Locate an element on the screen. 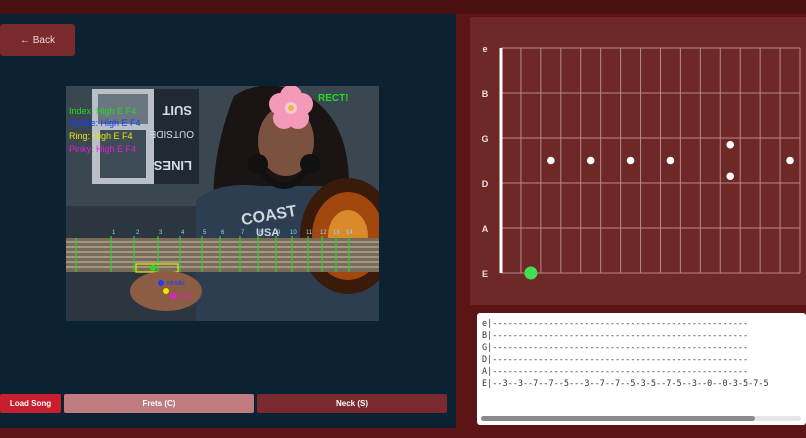 This screenshot has width=806, height=438. ring-marker is located at coordinates (166, 291).